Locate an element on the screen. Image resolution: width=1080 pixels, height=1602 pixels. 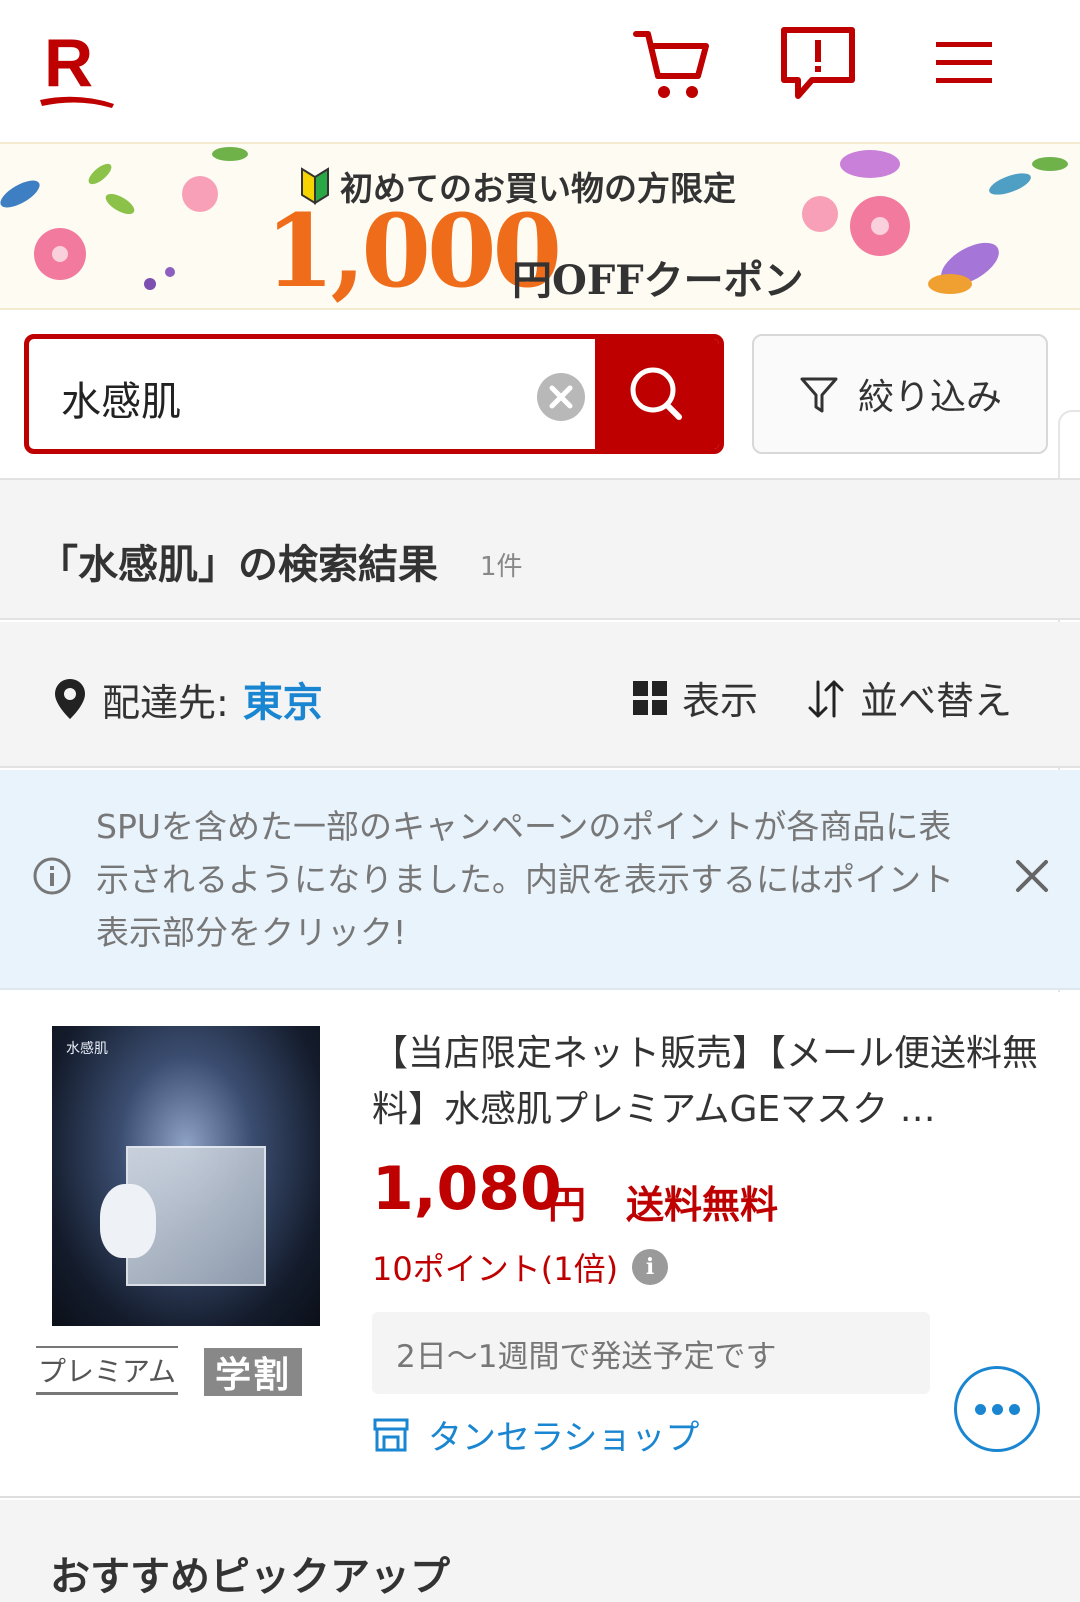
filter-icon is located at coordinates (819, 395).